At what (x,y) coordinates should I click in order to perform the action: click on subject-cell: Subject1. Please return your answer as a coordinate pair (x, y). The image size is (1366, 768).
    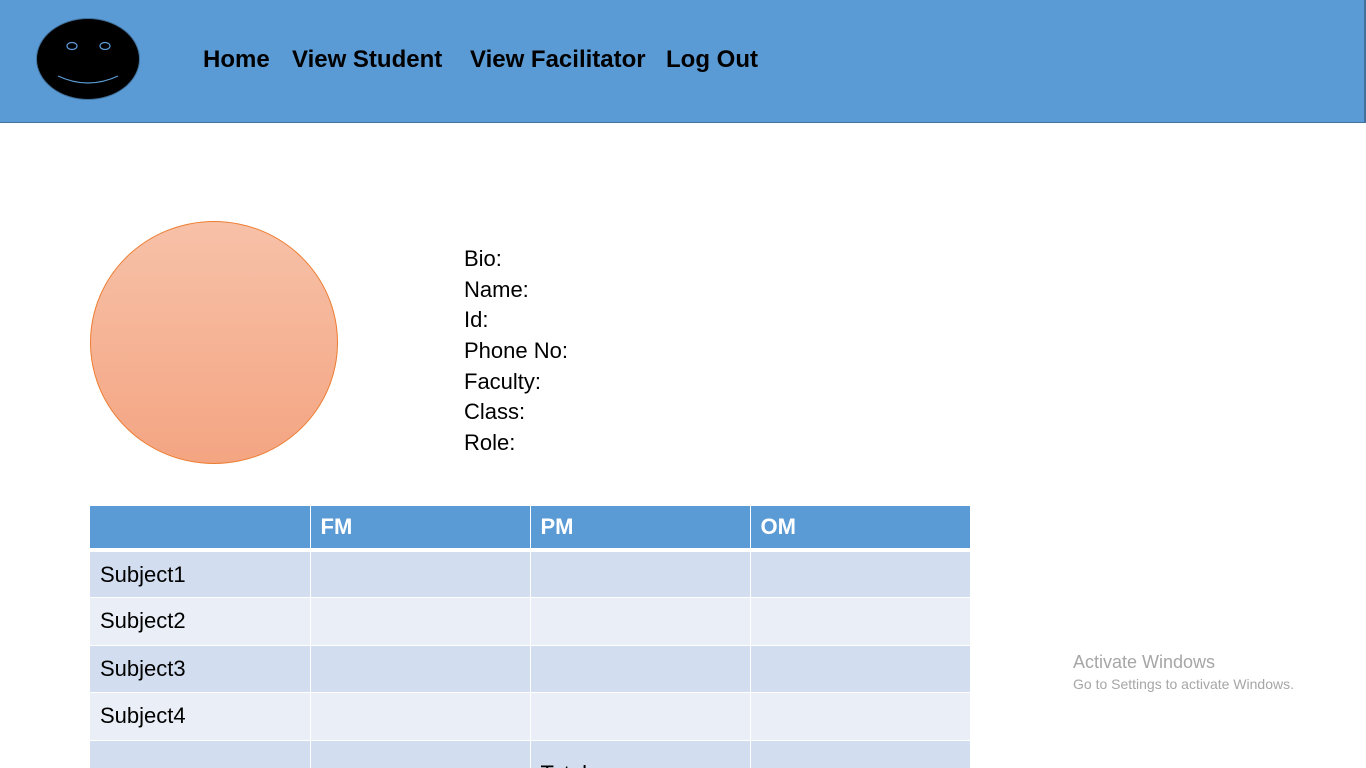
    Looking at the image, I should click on (200, 574).